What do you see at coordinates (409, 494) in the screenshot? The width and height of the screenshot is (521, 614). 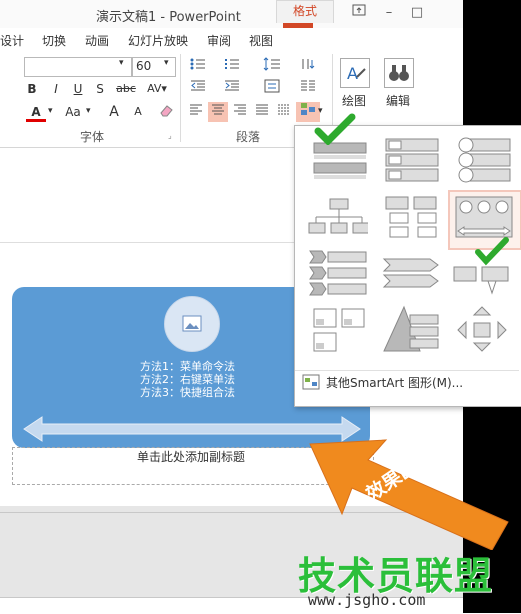 I see `annotation-arrow` at bounding box center [409, 494].